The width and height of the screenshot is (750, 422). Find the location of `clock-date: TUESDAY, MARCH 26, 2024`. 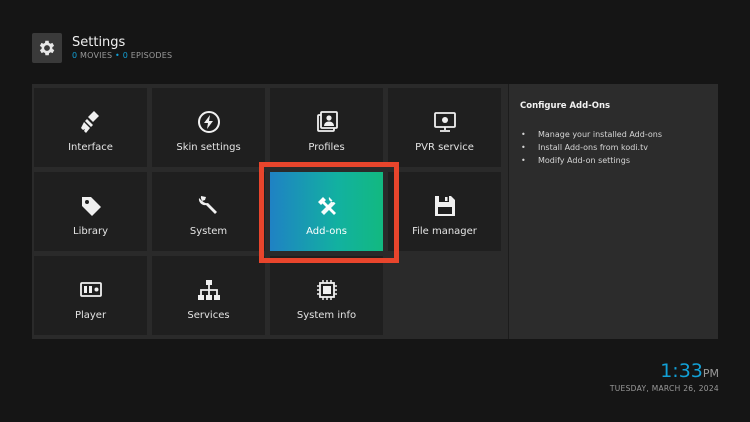

clock-date: TUESDAY, MARCH 26, 2024 is located at coordinates (664, 388).